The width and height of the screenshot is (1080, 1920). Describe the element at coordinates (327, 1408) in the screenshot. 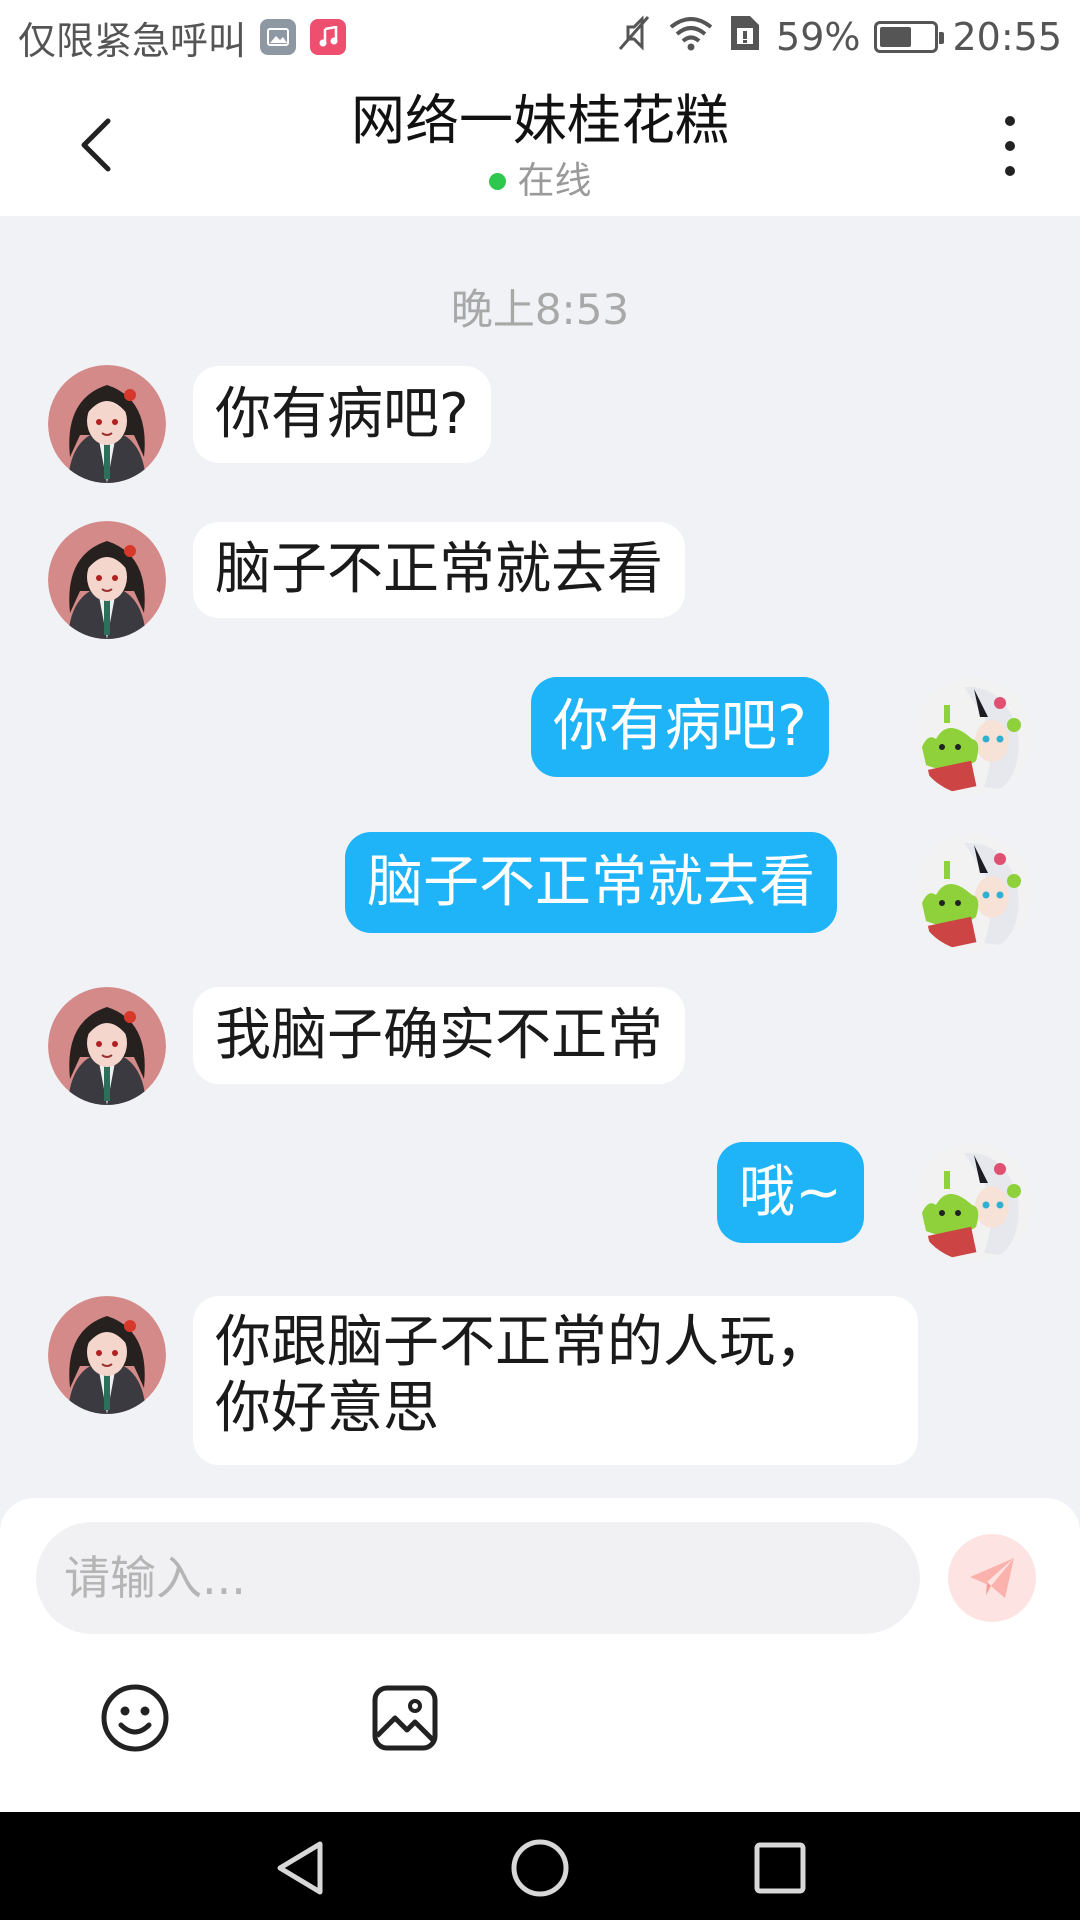

I see `message-text-line: 你好意思` at that location.